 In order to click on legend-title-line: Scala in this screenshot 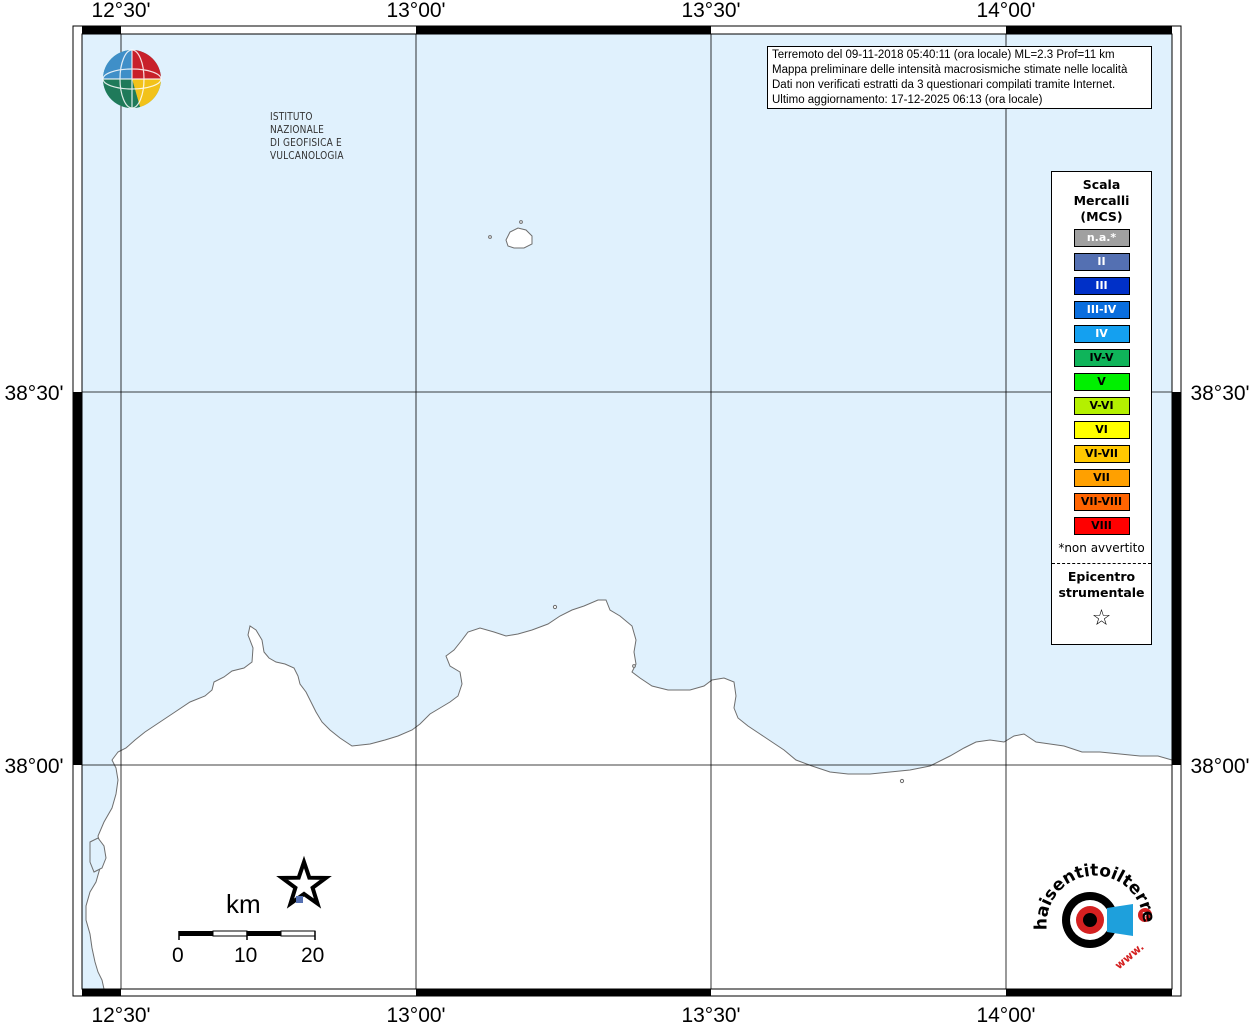, I will do `click(1101, 184)`.